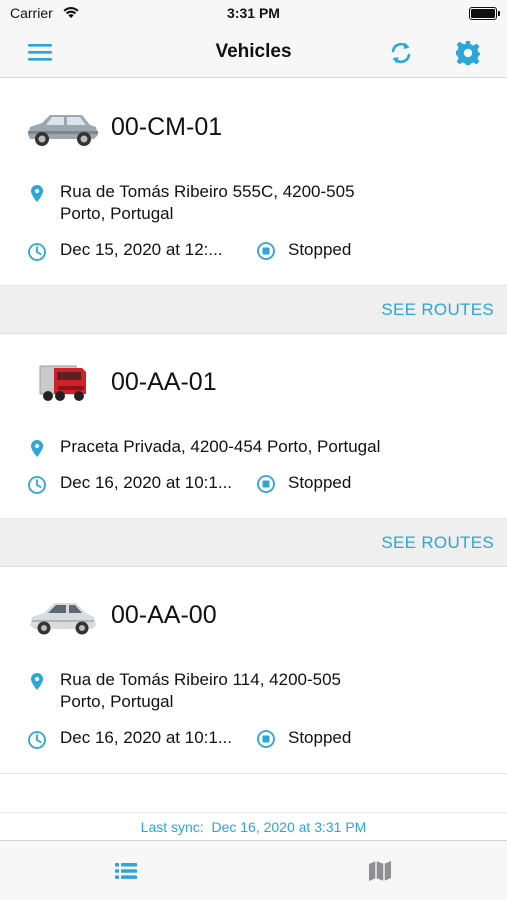  Describe the element at coordinates (62, 616) in the screenshot. I see `car-icon` at that location.